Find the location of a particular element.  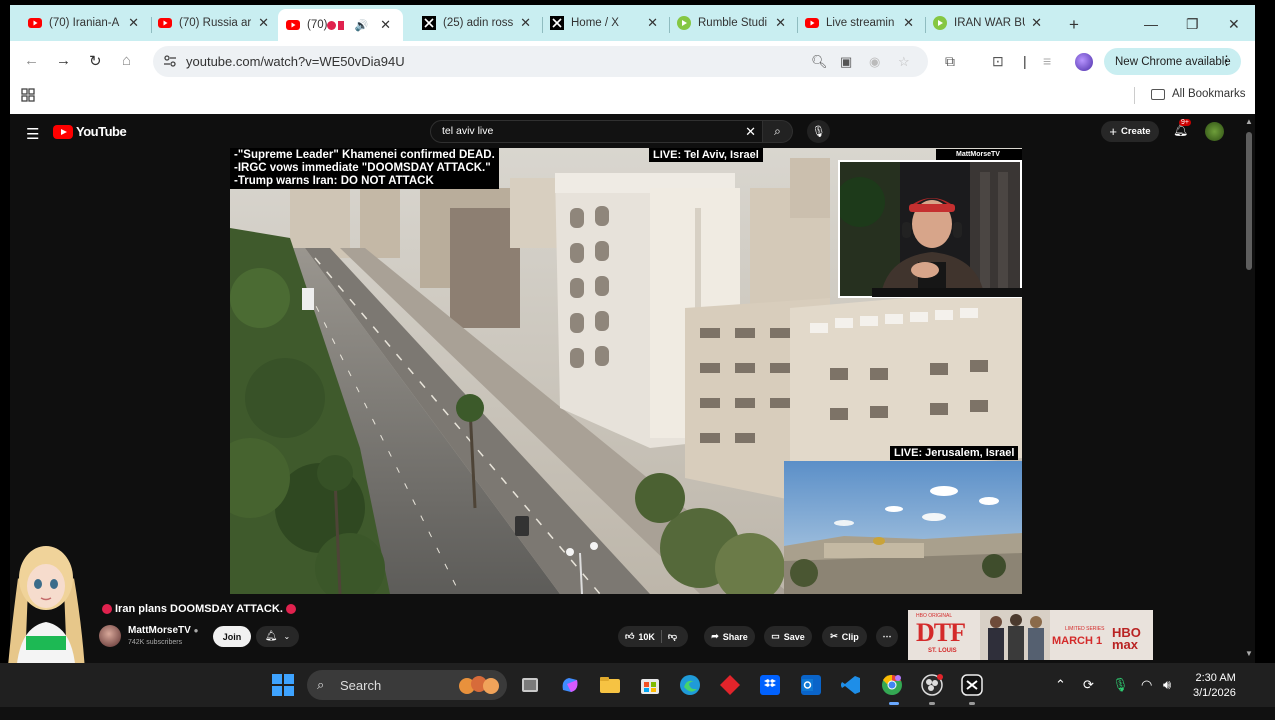

back-button: ← is located at coordinates (31, 60).